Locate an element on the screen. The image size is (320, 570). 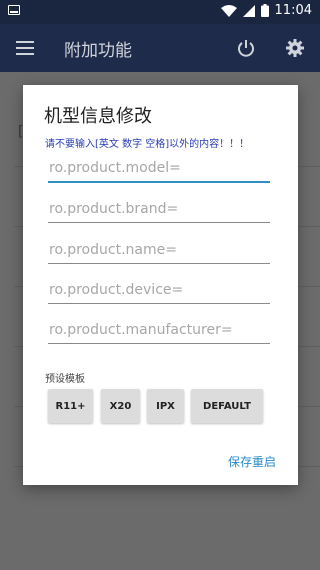
battery-icon is located at coordinates (264, 10).